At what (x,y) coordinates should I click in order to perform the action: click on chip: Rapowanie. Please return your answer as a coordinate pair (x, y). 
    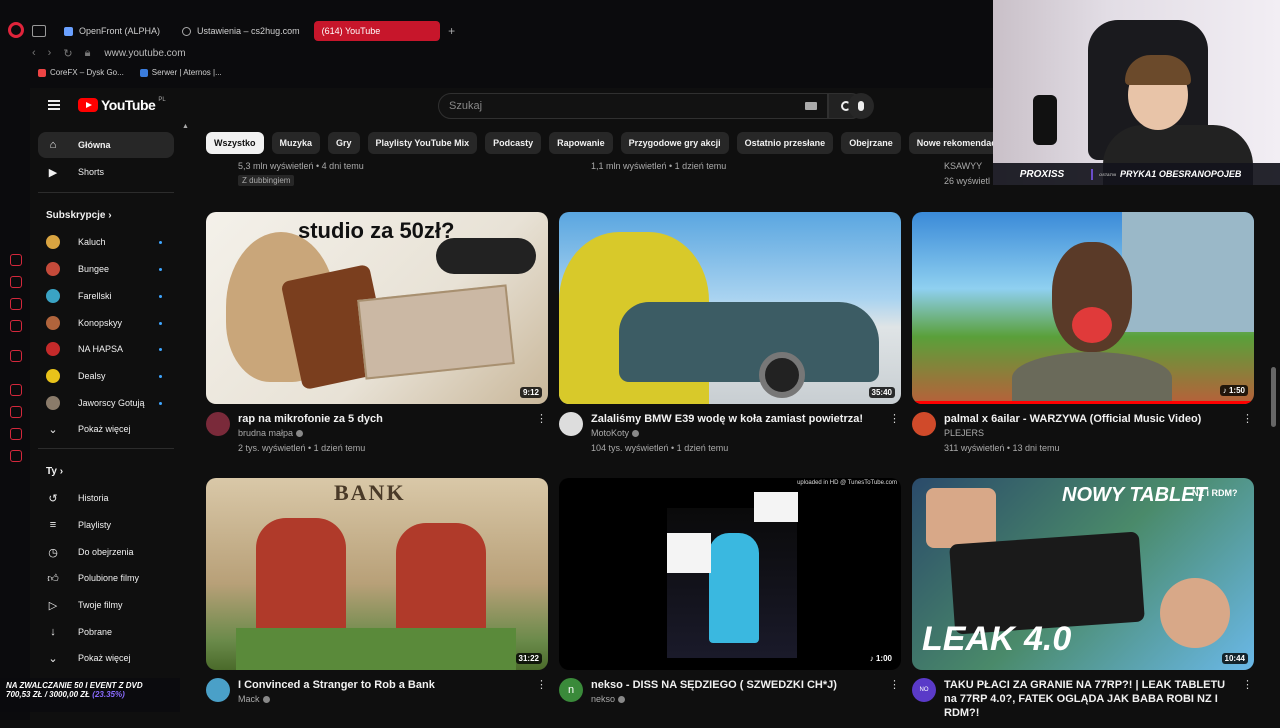
    Looking at the image, I should click on (581, 143).